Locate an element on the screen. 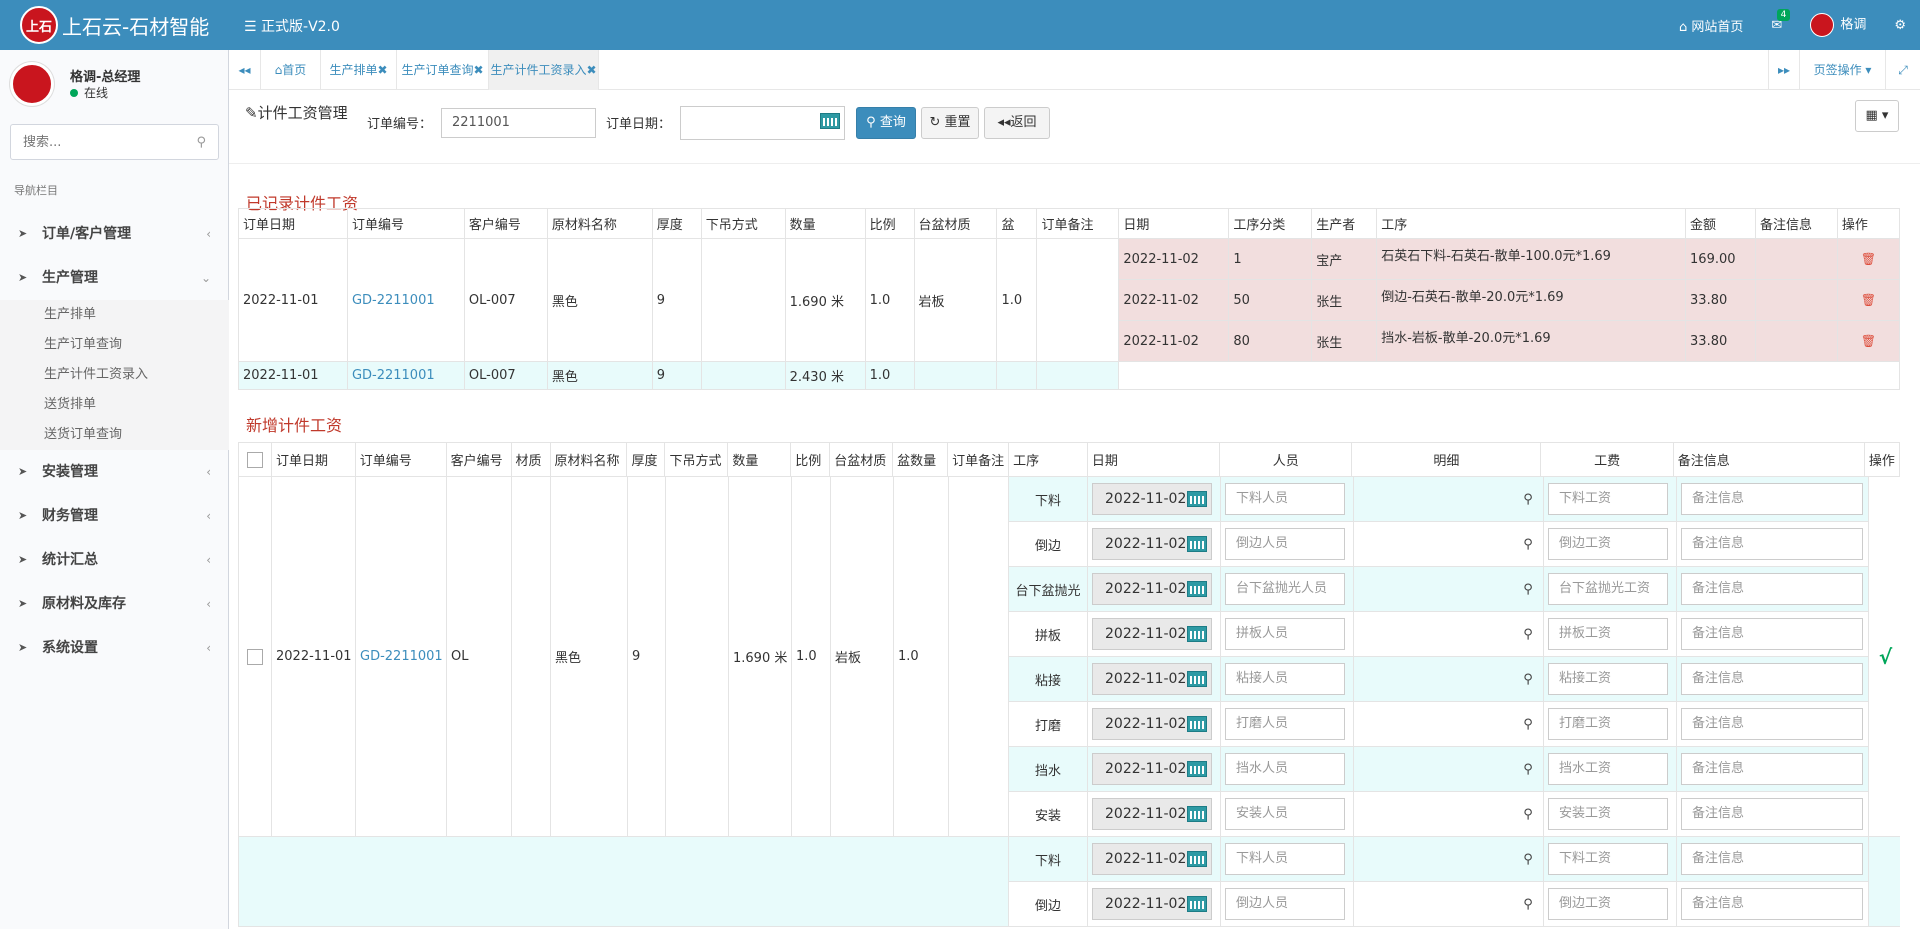 Image resolution: width=1920 pixels, height=929 pixels. submenu-item: 生产计件工资录入 is located at coordinates (114, 375).